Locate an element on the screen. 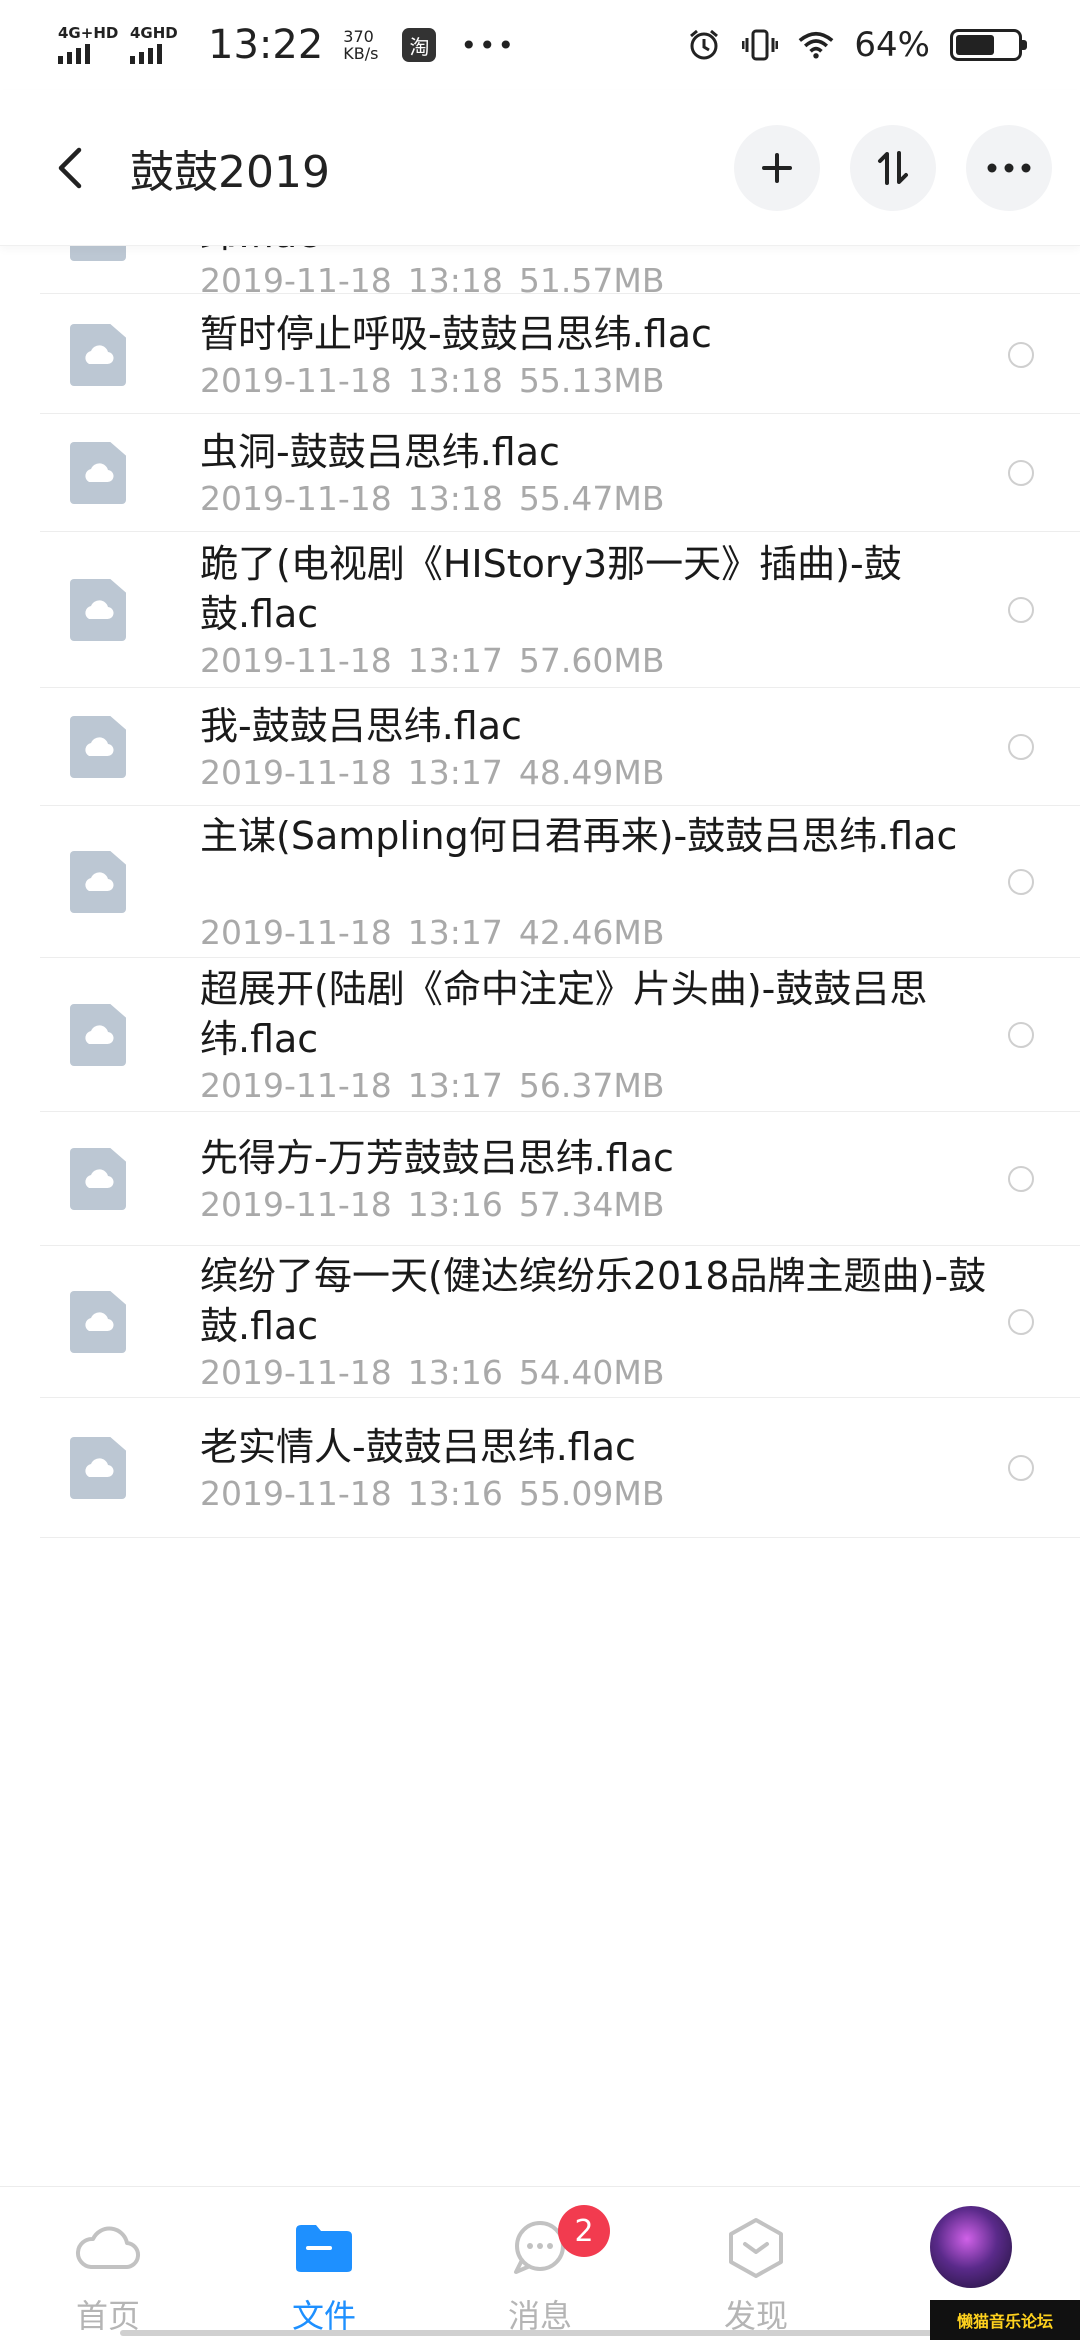 The image size is (1080, 2340). wifi-icon is located at coordinates (816, 45).